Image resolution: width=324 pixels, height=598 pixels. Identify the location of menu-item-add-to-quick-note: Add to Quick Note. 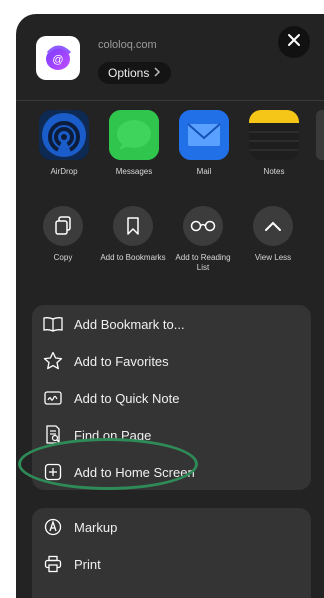
(171, 398).